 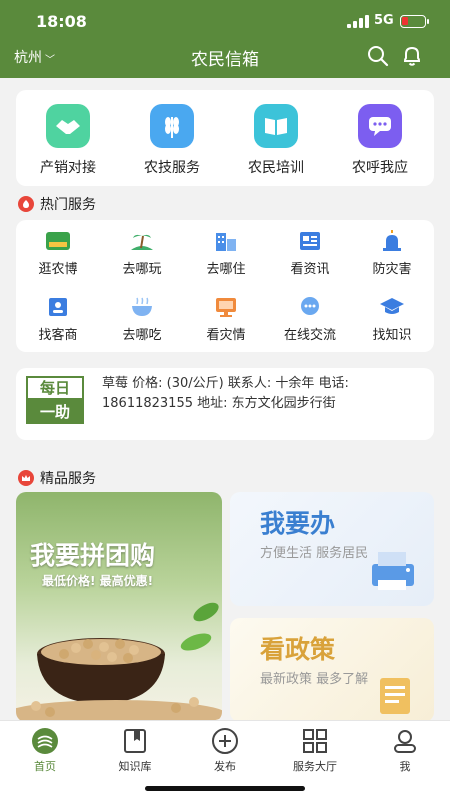 What do you see at coordinates (378, 56) in the screenshot?
I see `search-icon` at bounding box center [378, 56].